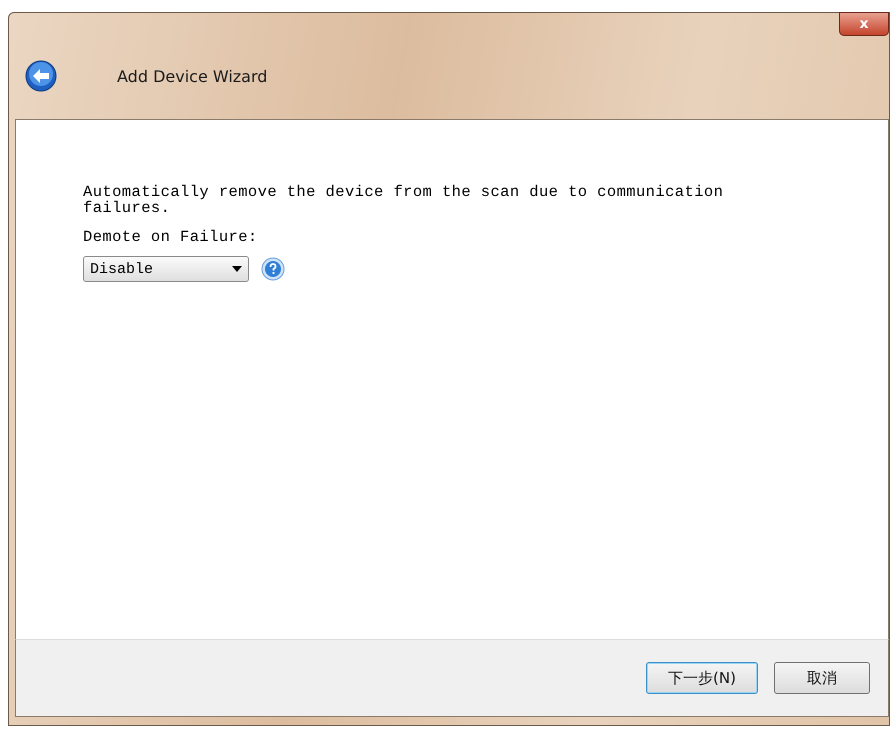  What do you see at coordinates (237, 269) in the screenshot?
I see `caret-icon` at bounding box center [237, 269].